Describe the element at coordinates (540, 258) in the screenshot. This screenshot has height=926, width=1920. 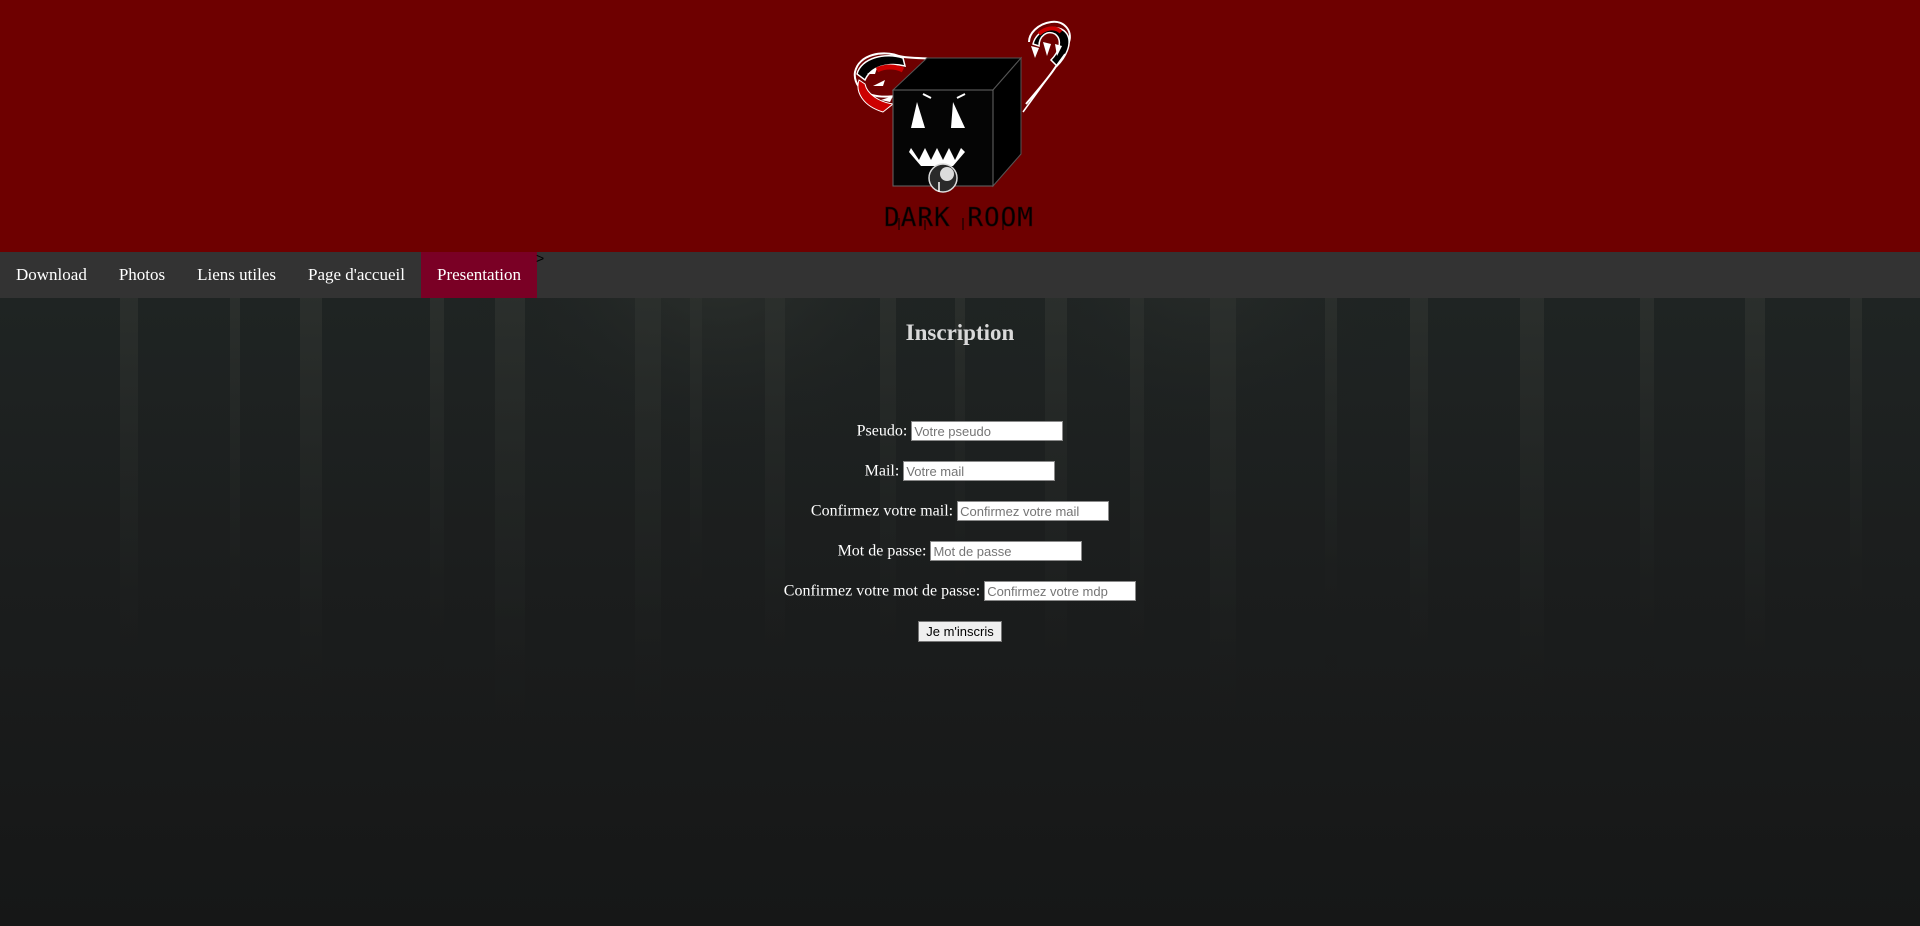
I see `stray-text: >` at that location.